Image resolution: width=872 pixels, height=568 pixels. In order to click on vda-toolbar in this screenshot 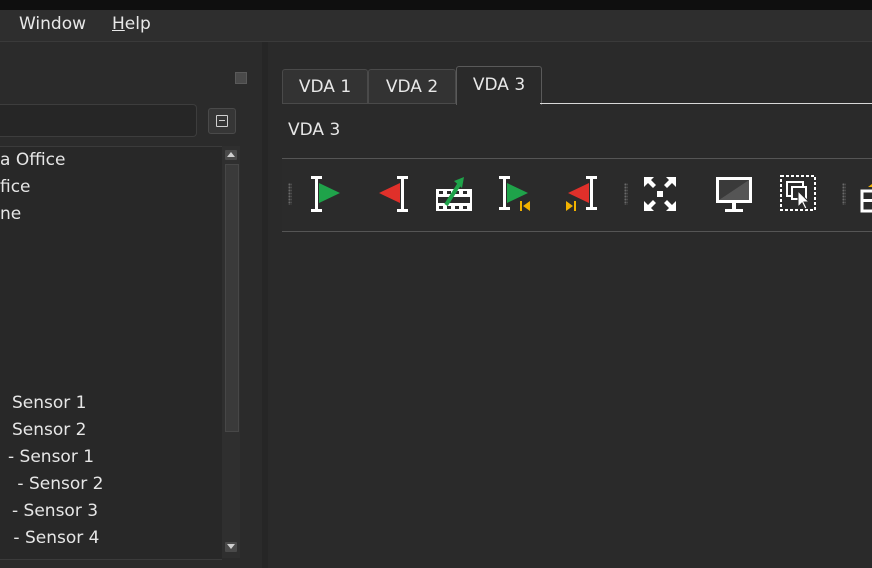, I will do `click(577, 195)`.